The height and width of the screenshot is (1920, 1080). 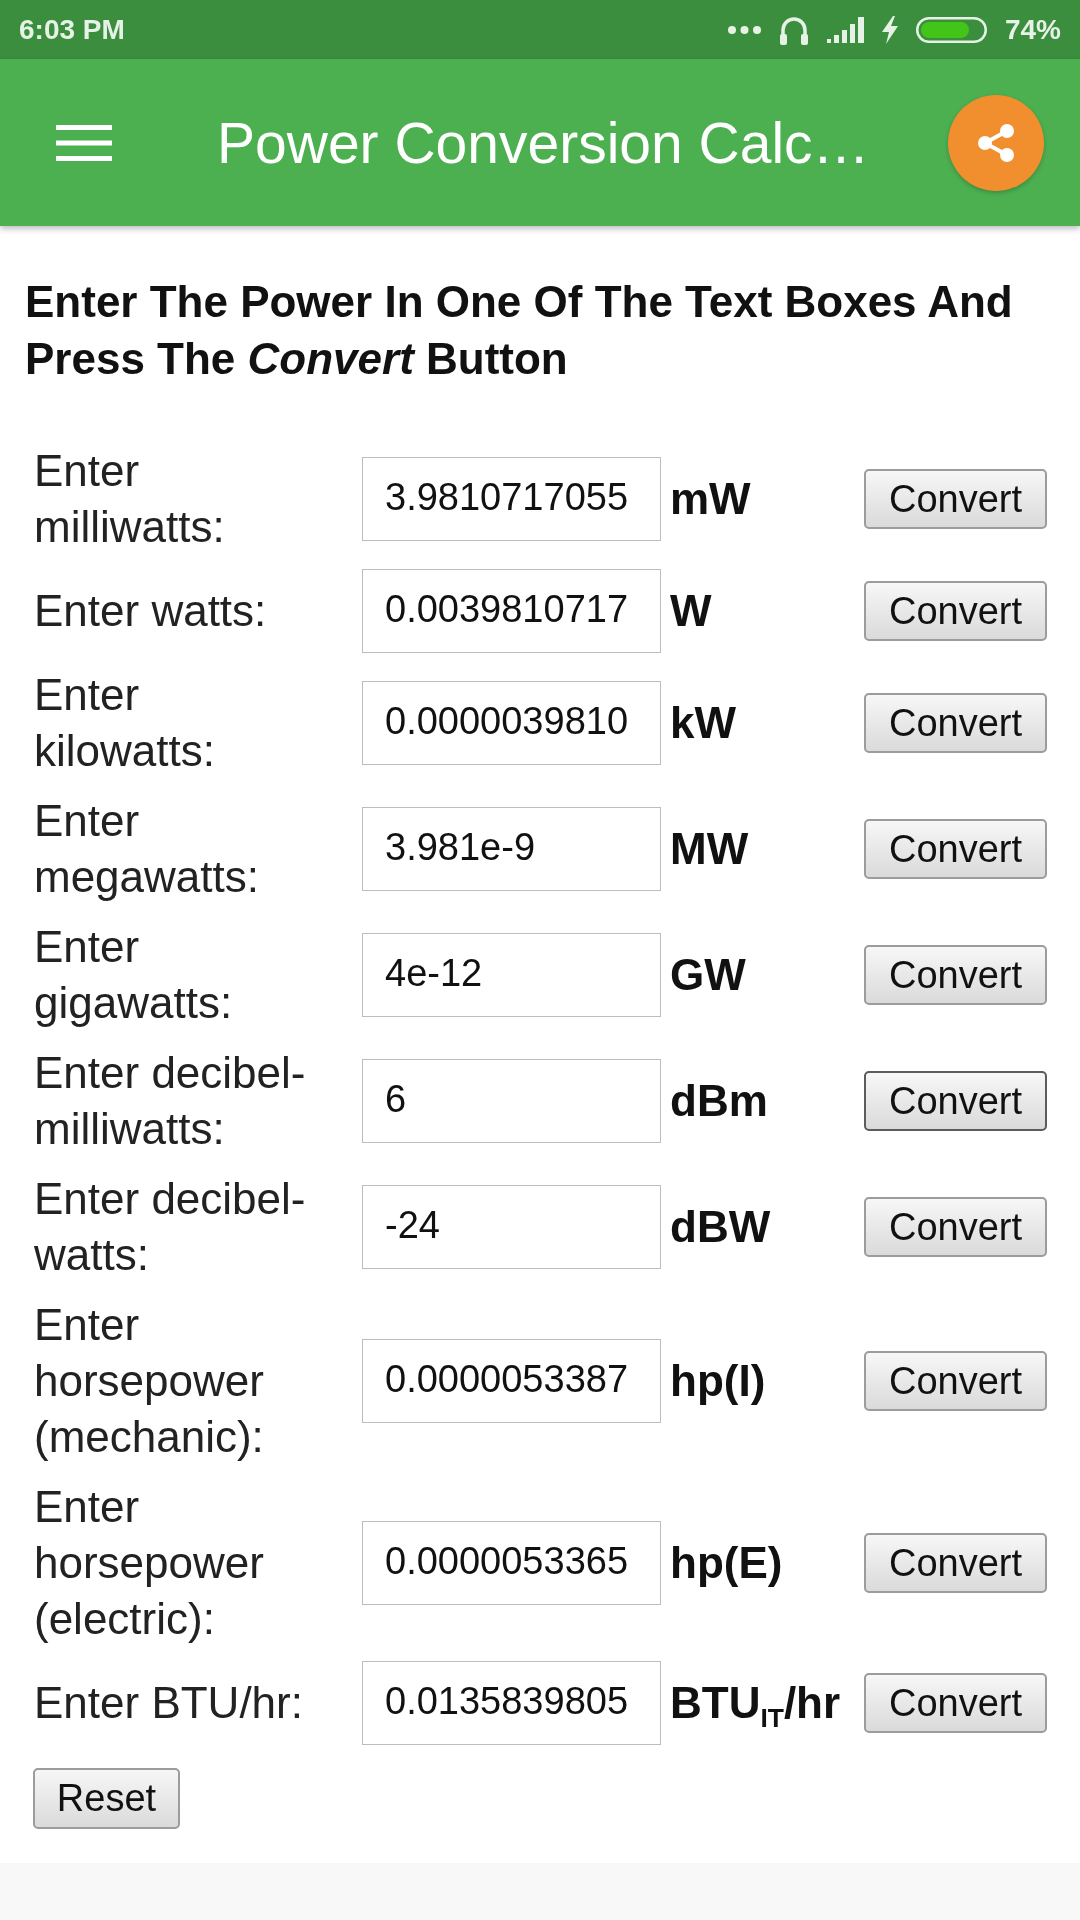 I want to click on input-field: 4e-12, so click(x=511, y=975).